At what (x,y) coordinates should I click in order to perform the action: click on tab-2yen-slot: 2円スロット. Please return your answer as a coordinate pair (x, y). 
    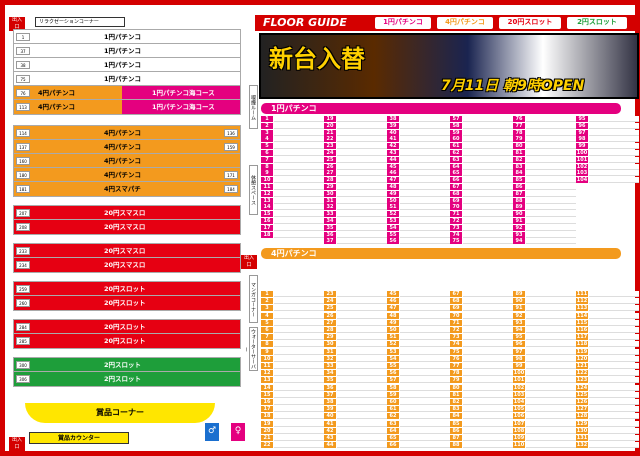
    Looking at the image, I should click on (597, 23).